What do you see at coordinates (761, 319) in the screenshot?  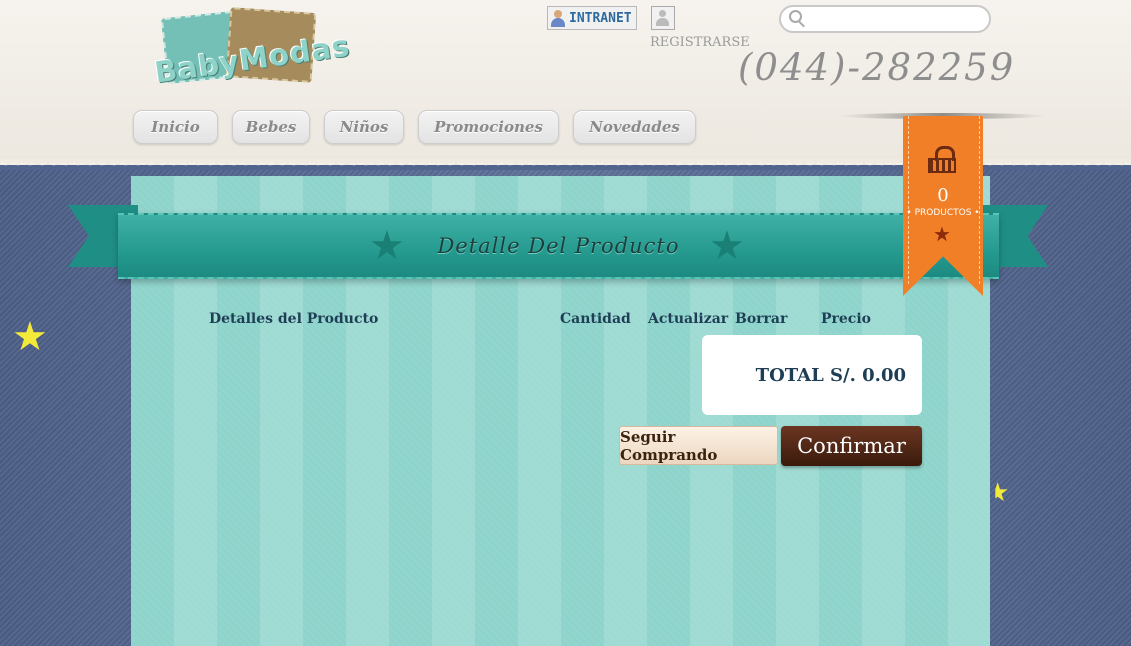 I see `header-delete: Borrar` at bounding box center [761, 319].